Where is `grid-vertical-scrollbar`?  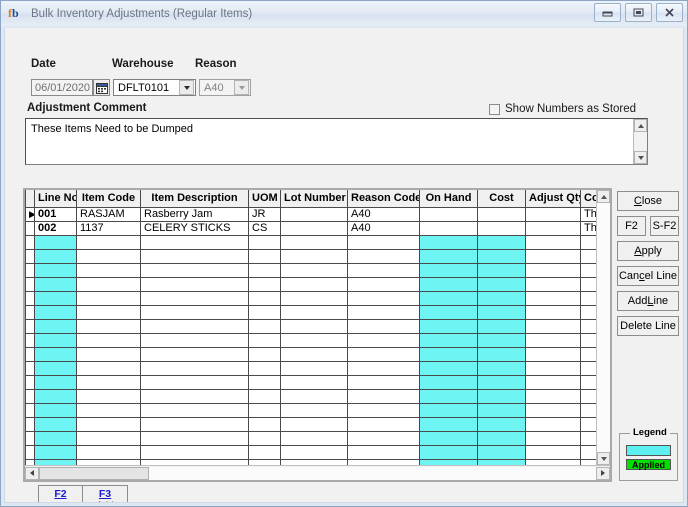
grid-vertical-scrollbar is located at coordinates (603, 327).